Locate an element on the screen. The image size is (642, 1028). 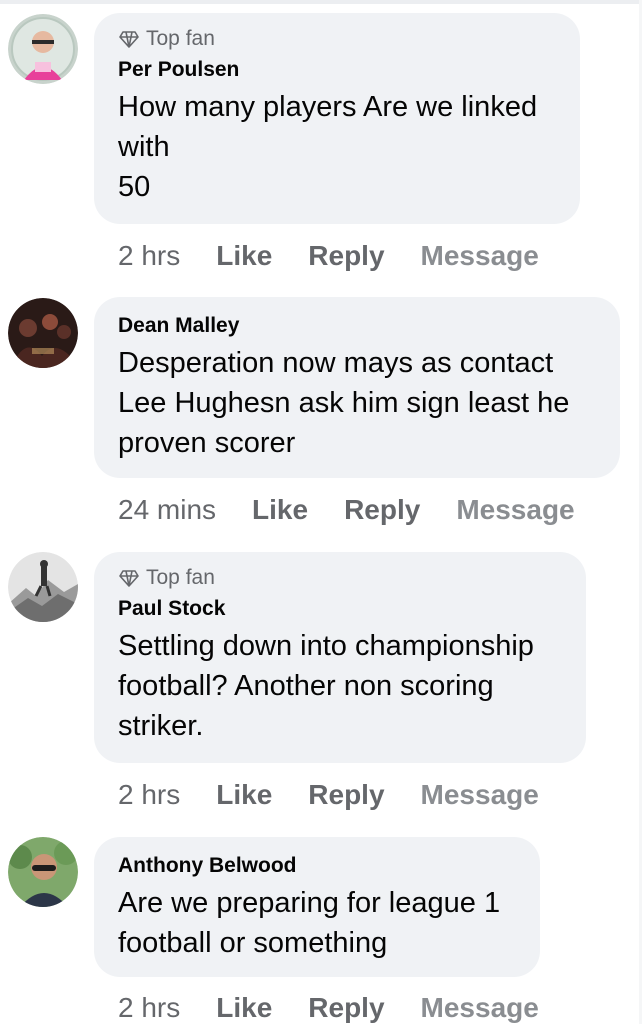
comment-actions: 24 mins Like Reply Message is located at coordinates (364, 510).